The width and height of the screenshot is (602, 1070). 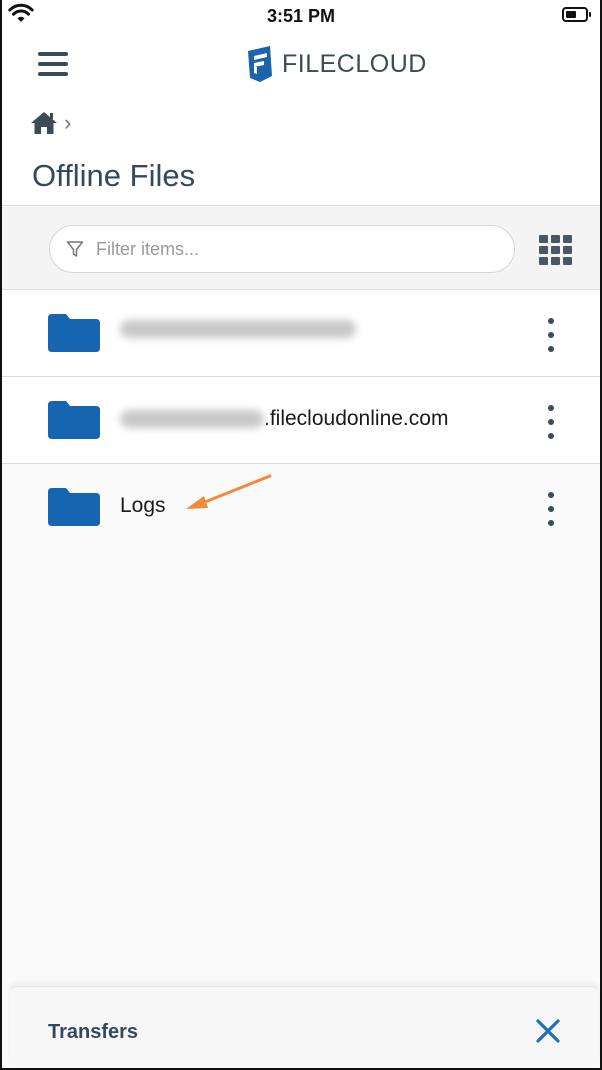 What do you see at coordinates (260, 64) in the screenshot?
I see `filecloud-logo-icon` at bounding box center [260, 64].